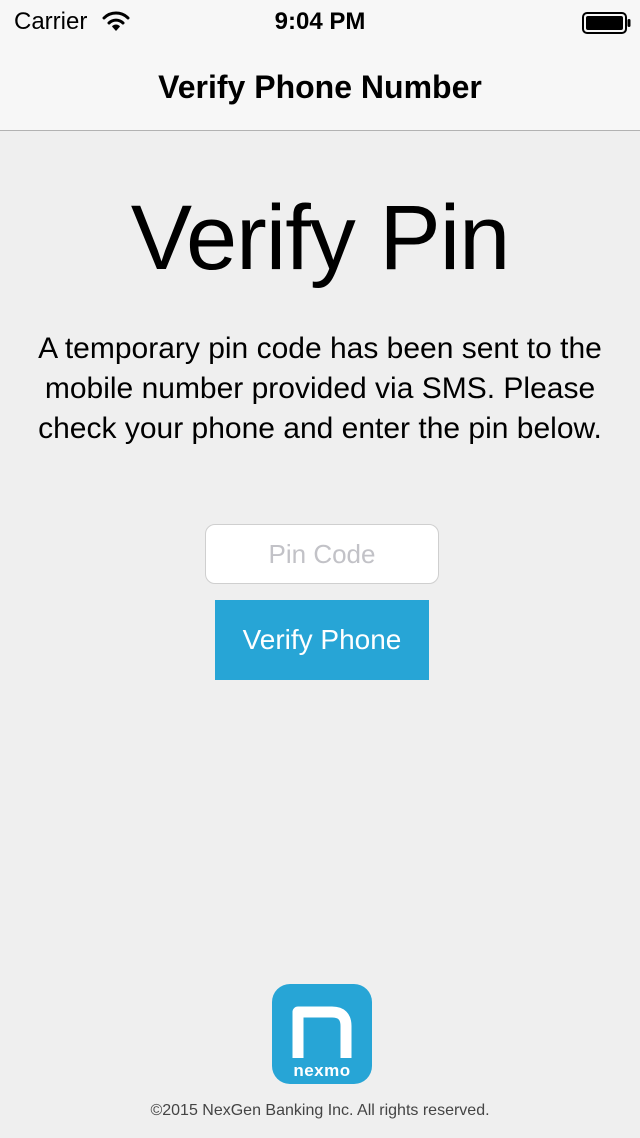 The image size is (640, 1138). What do you see at coordinates (322, 640) in the screenshot?
I see `verify-phone-button: Verify Phone` at bounding box center [322, 640].